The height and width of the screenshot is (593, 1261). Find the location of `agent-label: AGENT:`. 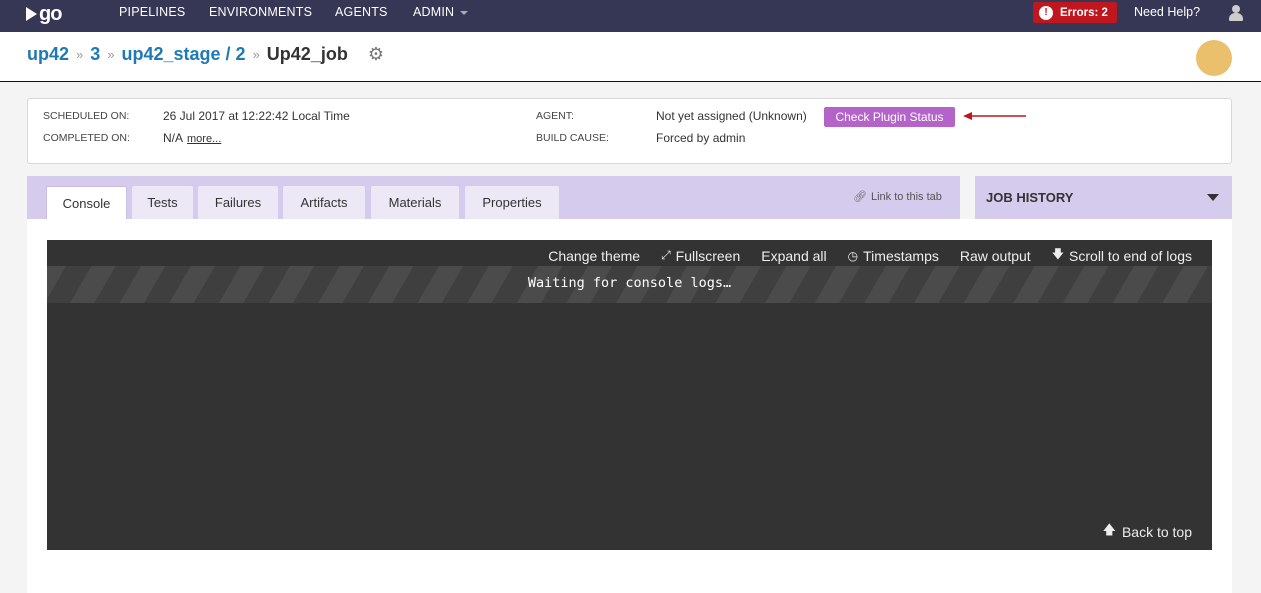

agent-label: AGENT: is located at coordinates (555, 116).